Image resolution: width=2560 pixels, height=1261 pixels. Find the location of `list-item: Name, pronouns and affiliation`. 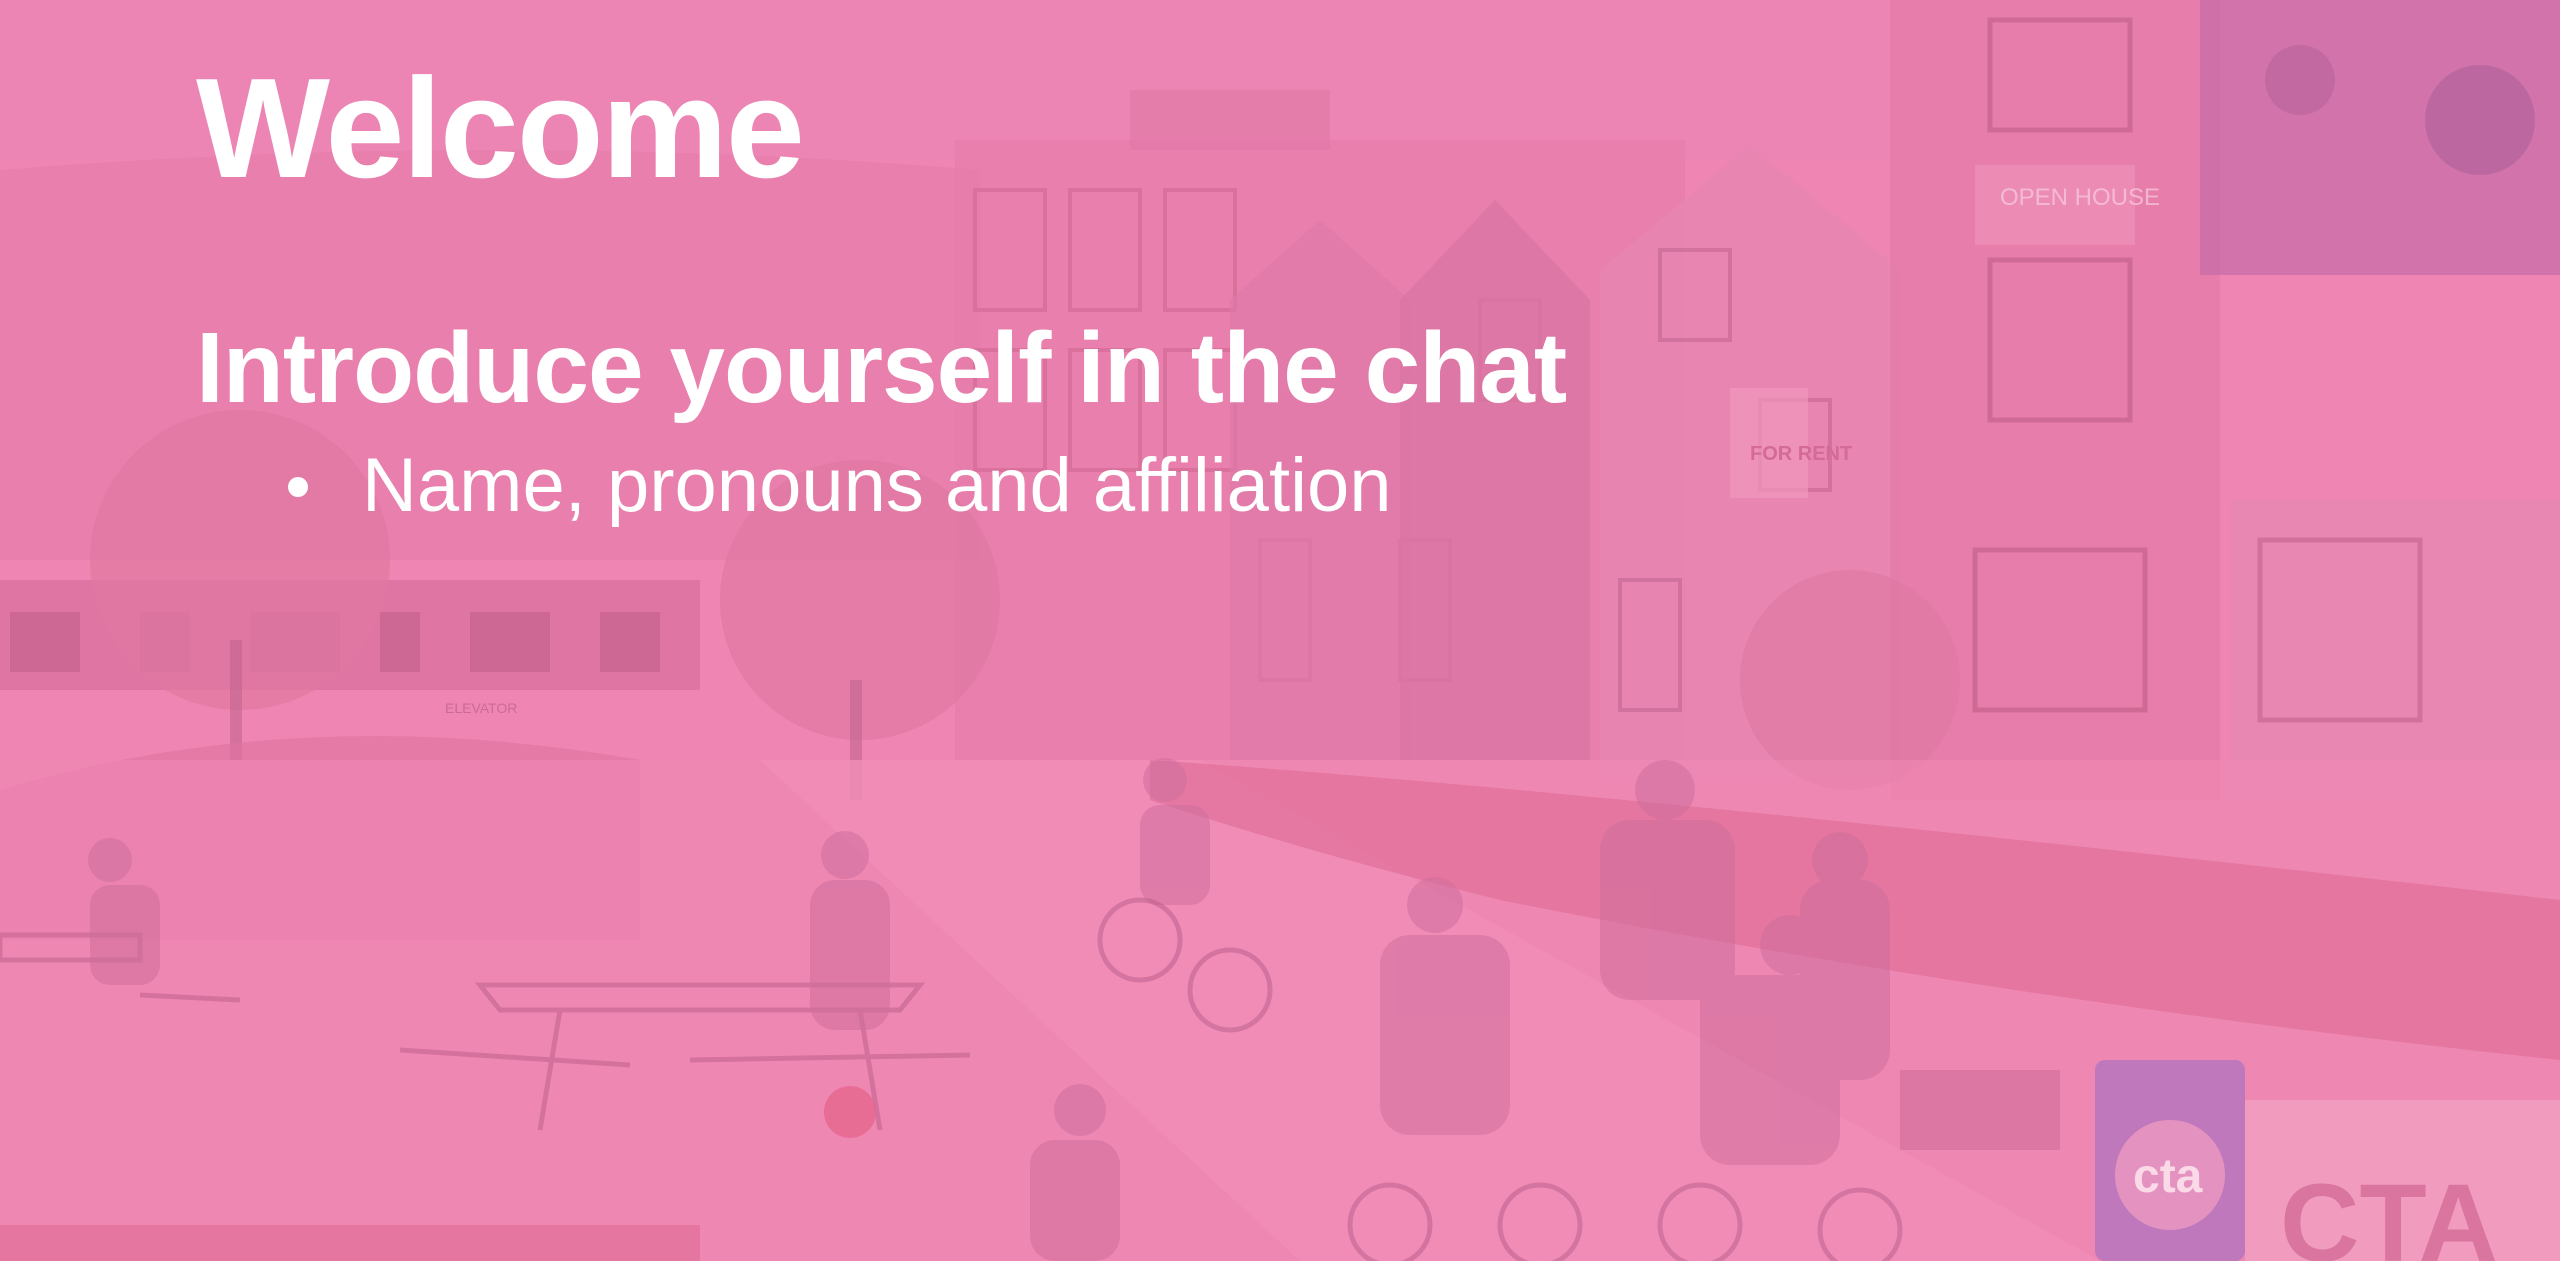

list-item: Name, pronouns and affiliation is located at coordinates (840, 485).